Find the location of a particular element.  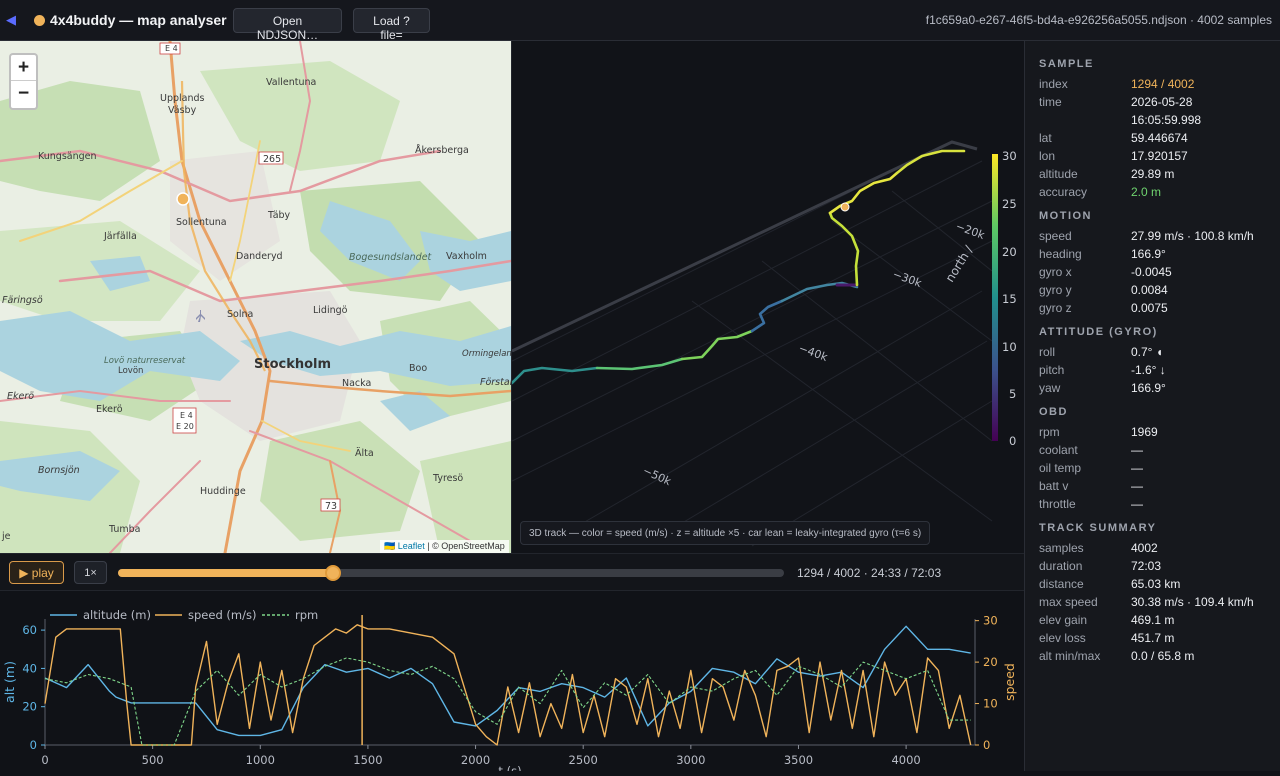

x-axis-label: t (s) is located at coordinates (509, 767).